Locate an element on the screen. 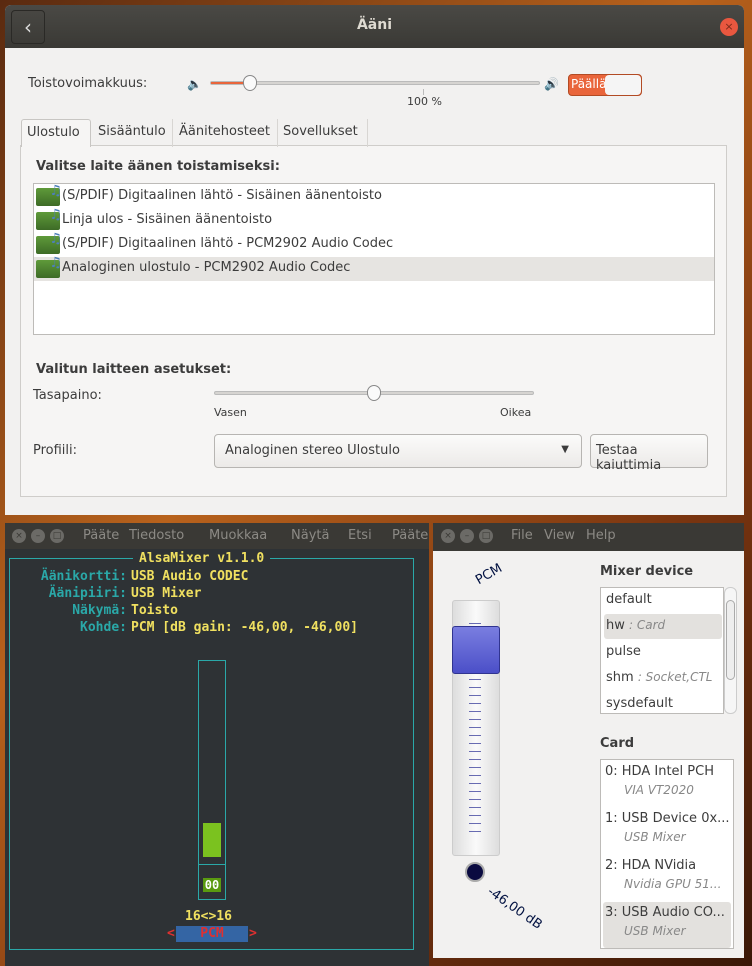 Image resolution: width=752 pixels, height=966 pixels. db-value: -46,00 dB is located at coordinates (514, 908).